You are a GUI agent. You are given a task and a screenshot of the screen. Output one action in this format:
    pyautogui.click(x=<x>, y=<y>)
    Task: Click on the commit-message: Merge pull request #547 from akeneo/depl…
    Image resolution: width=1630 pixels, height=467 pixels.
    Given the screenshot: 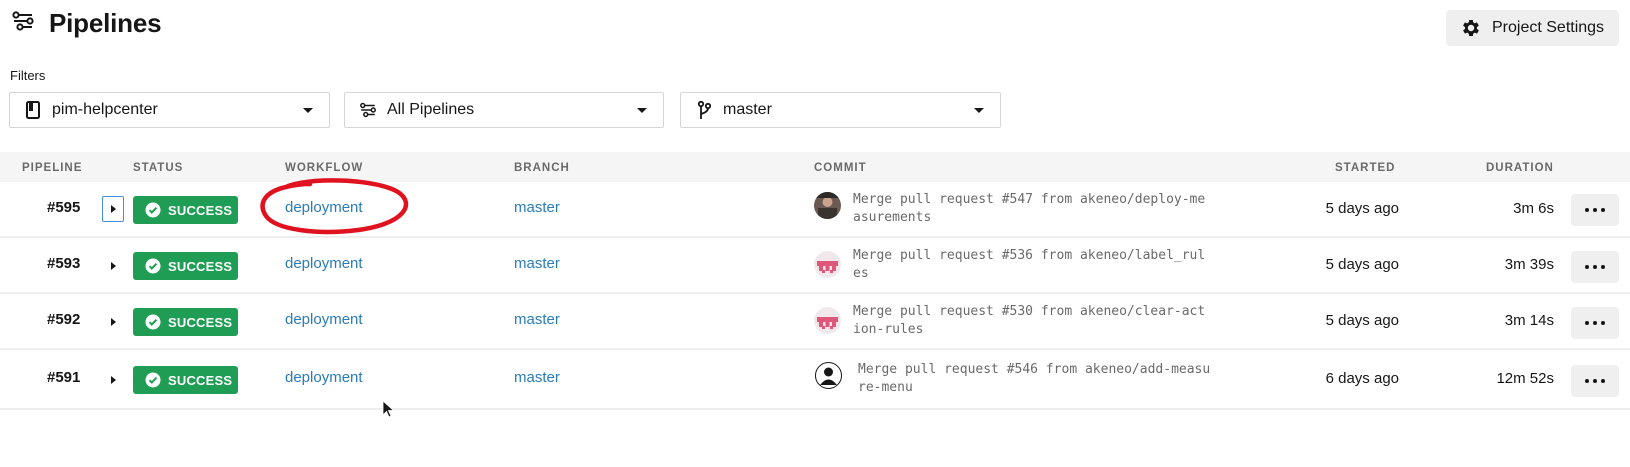 What is the action you would take?
    pyautogui.click(x=1063, y=209)
    